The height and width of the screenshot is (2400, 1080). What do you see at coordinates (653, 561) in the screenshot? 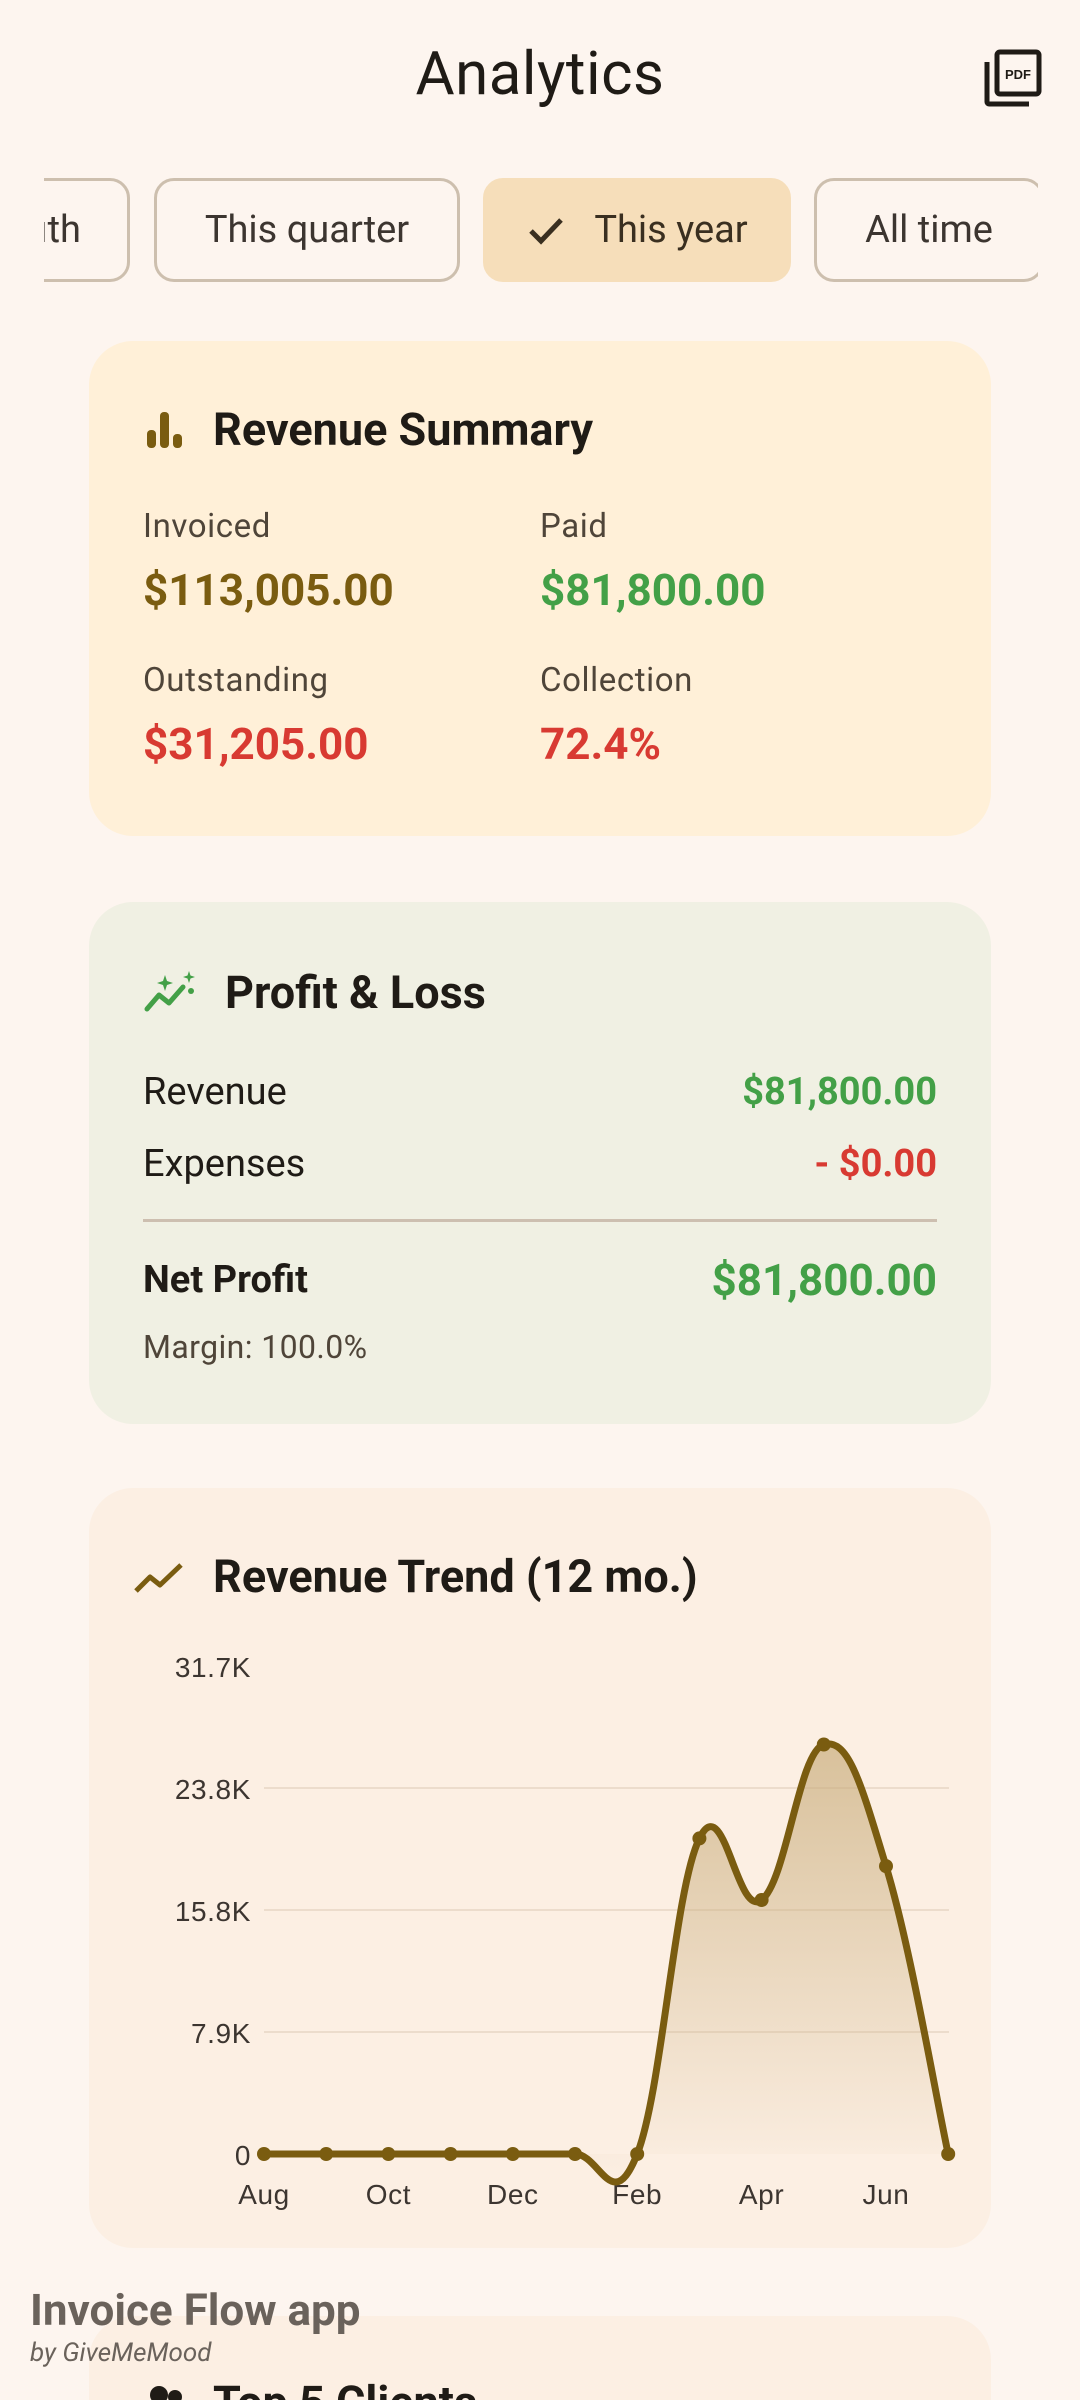
I see `stat-paid: Paid $81,800.00` at bounding box center [653, 561].